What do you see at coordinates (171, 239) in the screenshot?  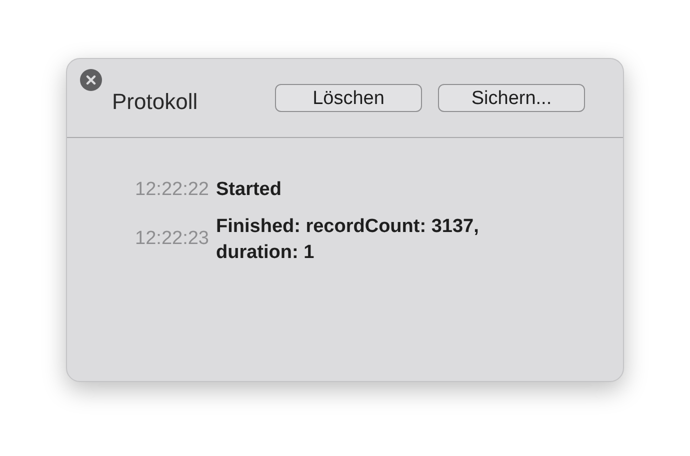 I see `log-time: 12:22:23` at bounding box center [171, 239].